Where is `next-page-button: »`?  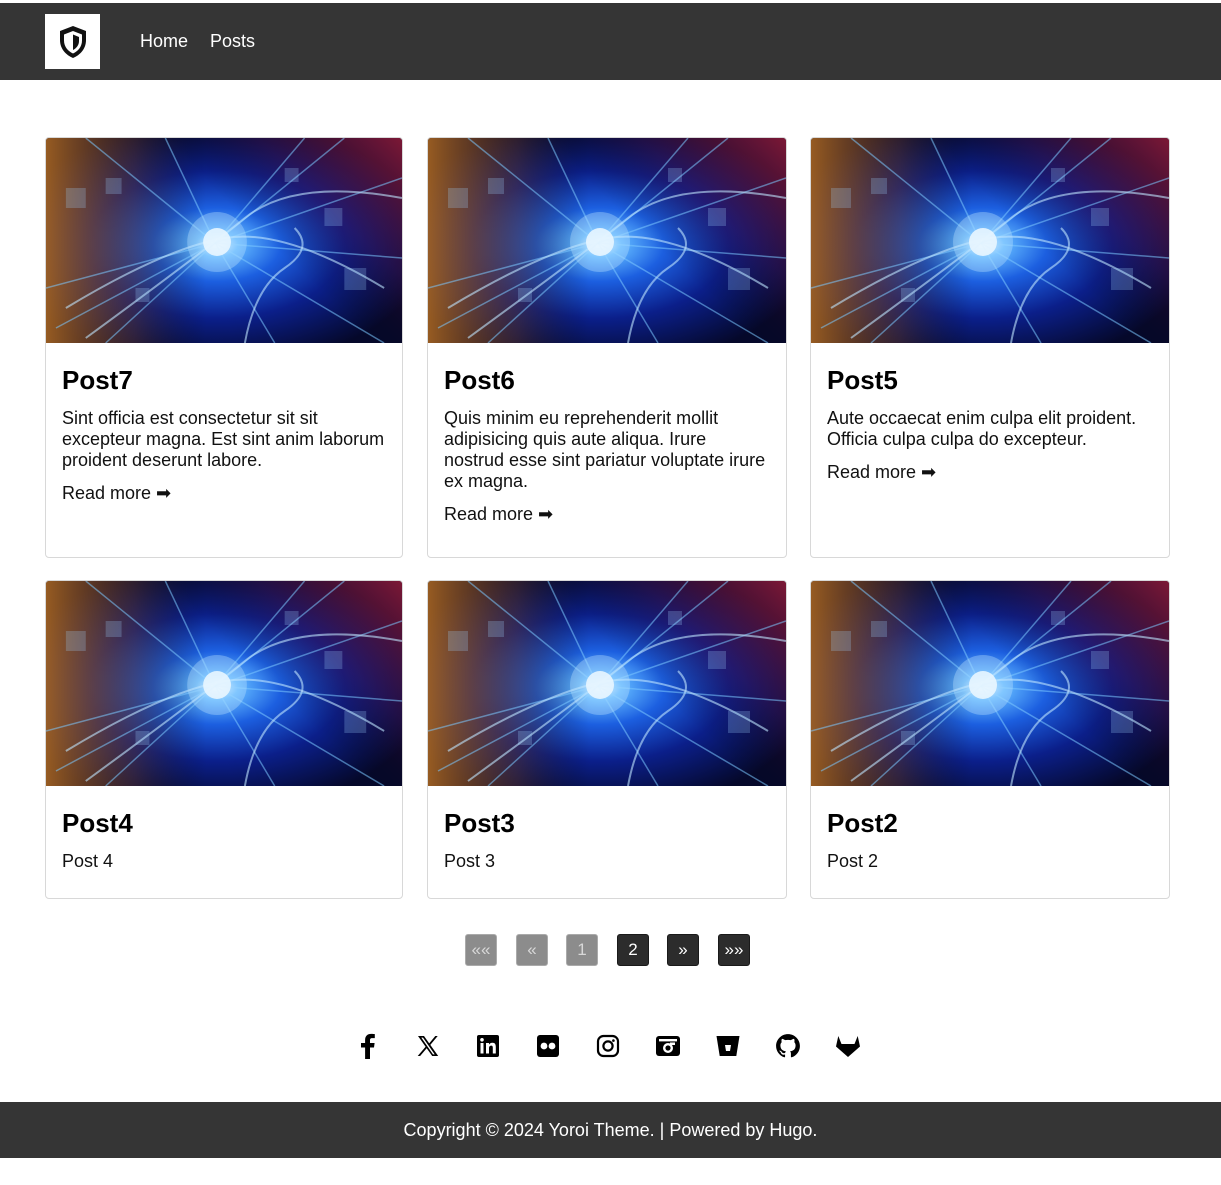 next-page-button: » is located at coordinates (683, 950).